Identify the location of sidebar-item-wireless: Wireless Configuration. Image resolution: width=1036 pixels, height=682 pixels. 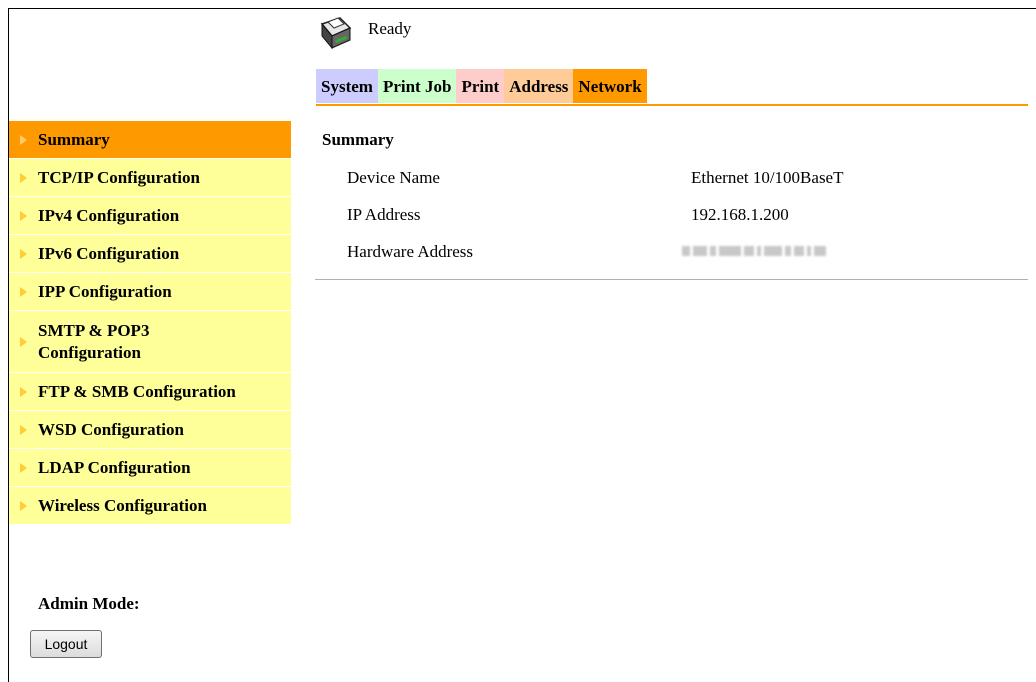
(150, 506).